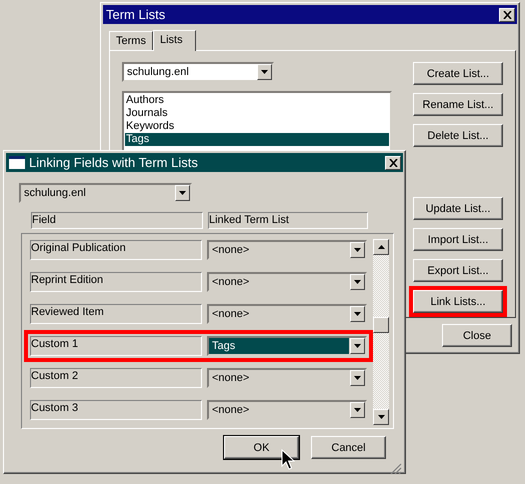 This screenshot has height=484, width=525. Describe the element at coordinates (257, 100) in the screenshot. I see `list-item: Authors` at that location.